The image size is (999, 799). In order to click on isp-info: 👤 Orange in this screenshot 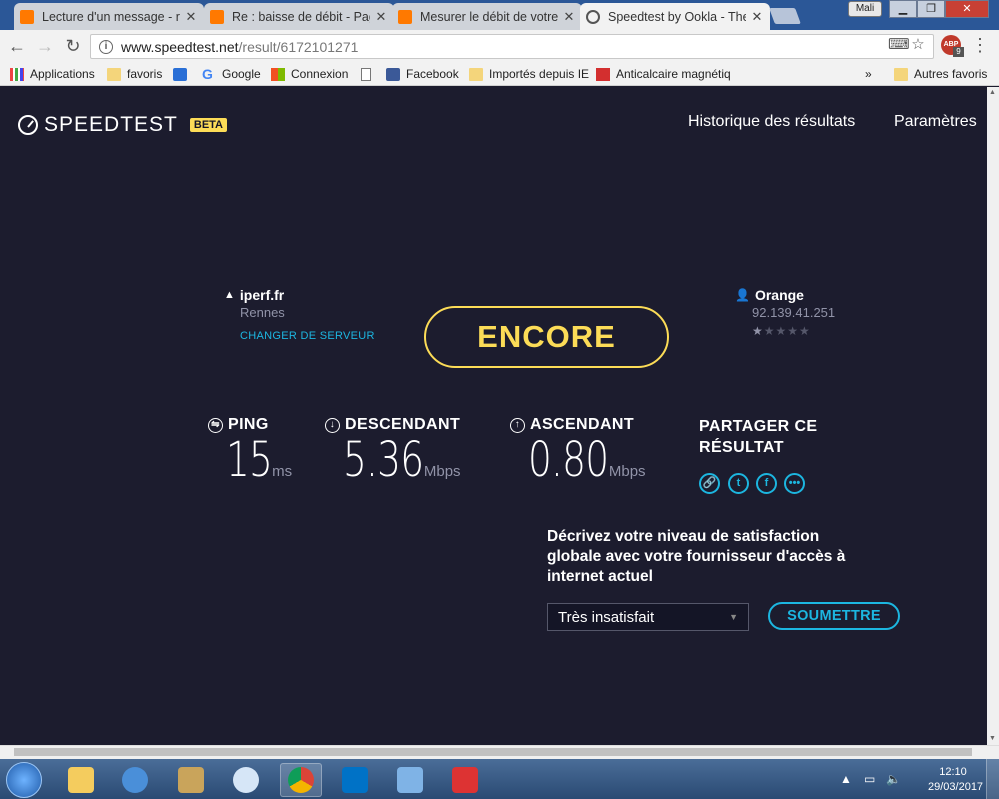, I will do `click(769, 295)`.